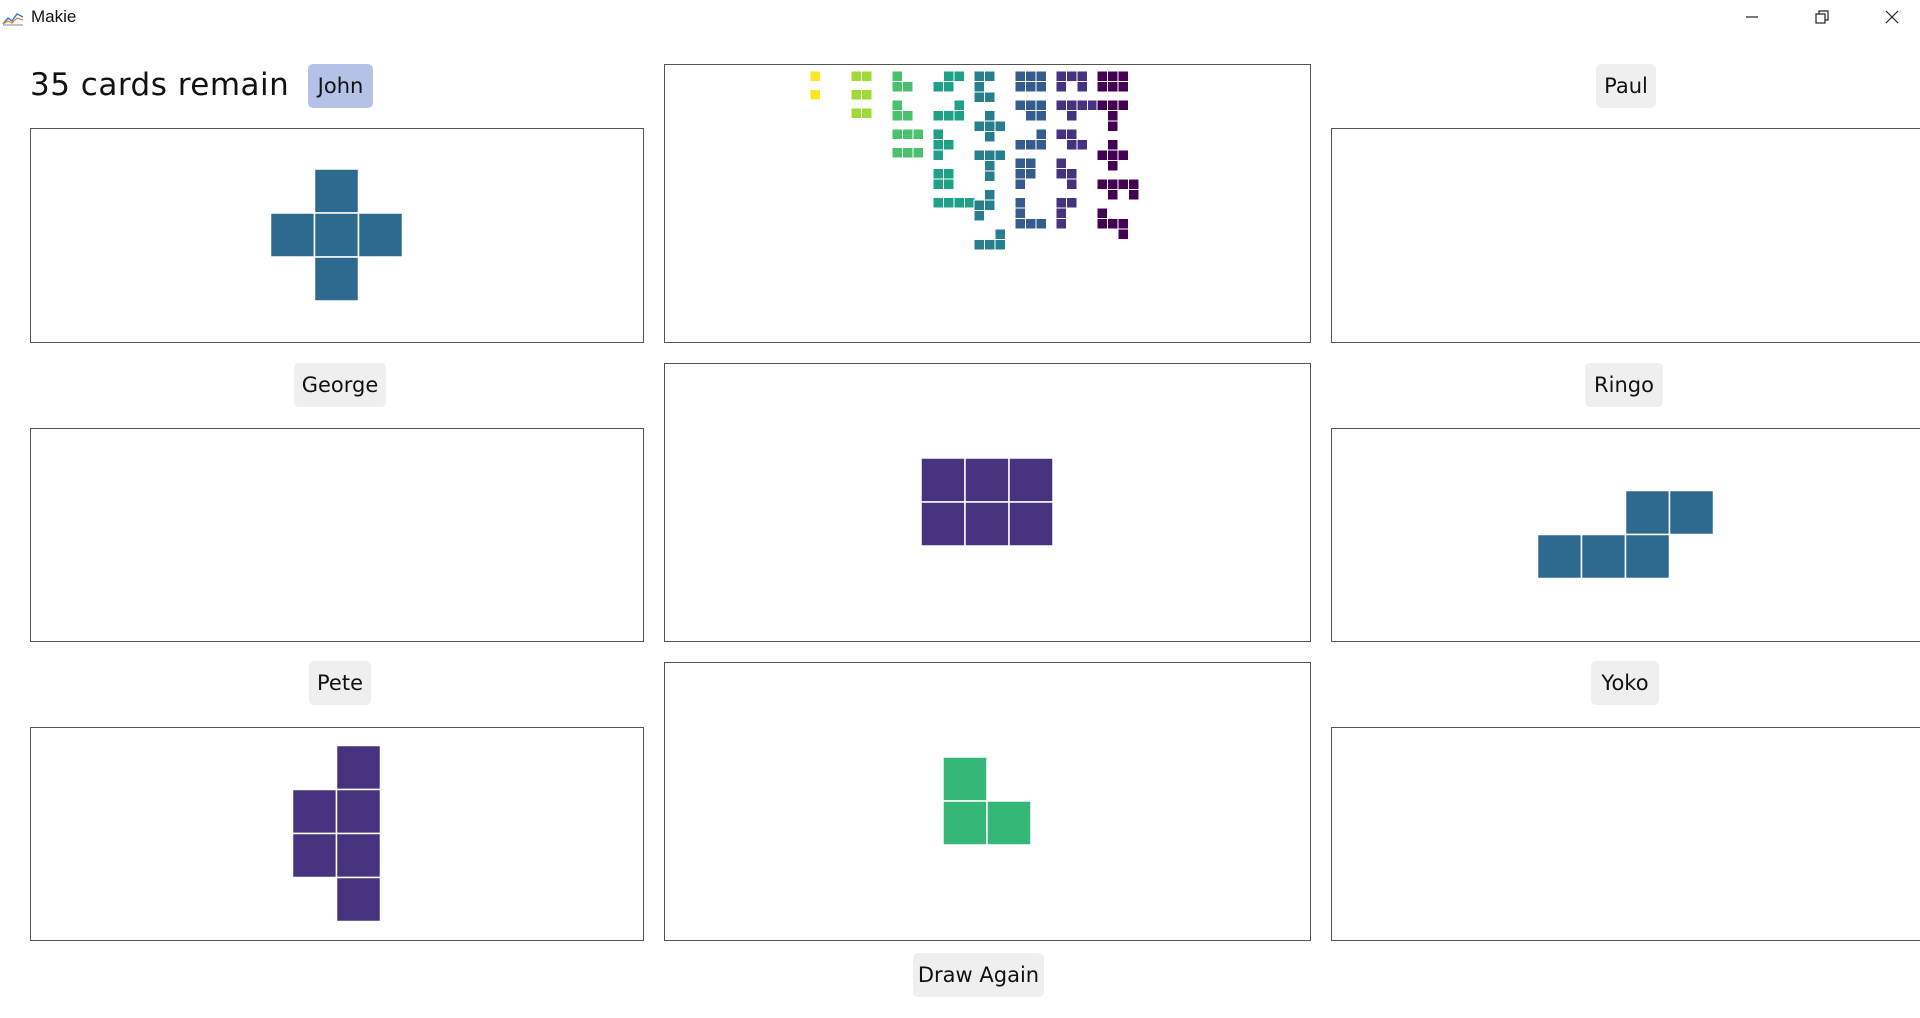 The width and height of the screenshot is (1920, 1018). What do you see at coordinates (1624, 385) in the screenshot?
I see `player-button-ringo: Ringo` at bounding box center [1624, 385].